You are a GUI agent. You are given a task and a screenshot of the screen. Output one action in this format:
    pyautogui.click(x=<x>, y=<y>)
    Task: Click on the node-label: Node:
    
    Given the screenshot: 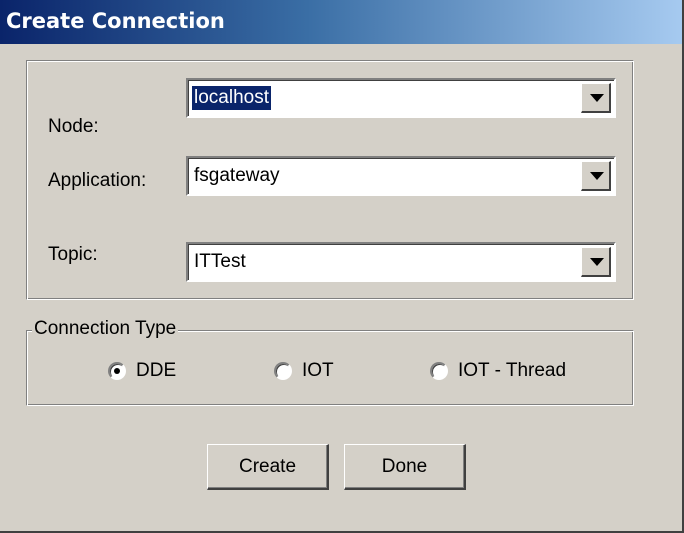 What is the action you would take?
    pyautogui.click(x=73, y=126)
    